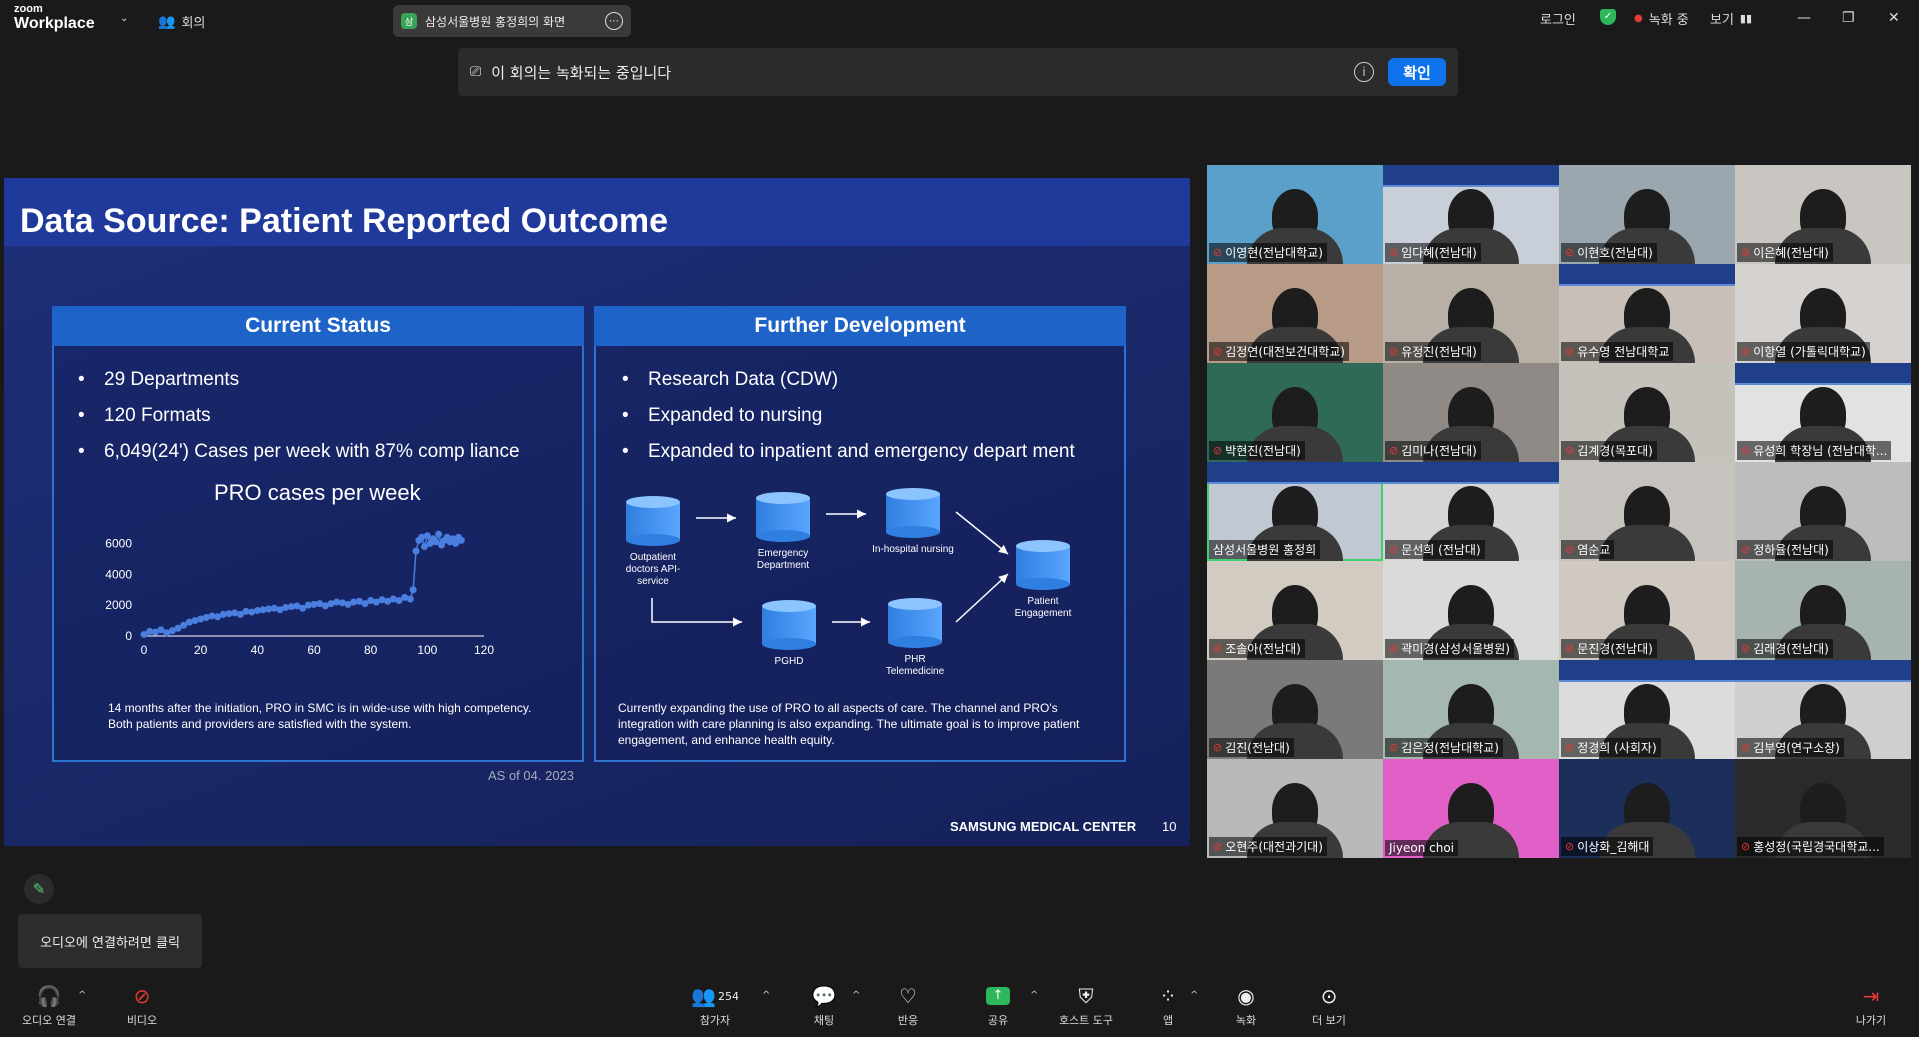 Image resolution: width=1919 pixels, height=1037 pixels. Describe the element at coordinates (1647, 214) in the screenshot. I see `participant-tile: ⊘ 이현호(전남대)` at that location.